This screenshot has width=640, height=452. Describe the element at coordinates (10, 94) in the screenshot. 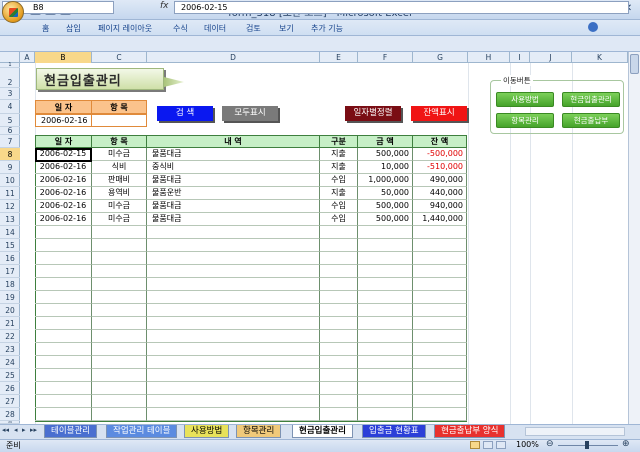

I see `row-header: 3` at that location.